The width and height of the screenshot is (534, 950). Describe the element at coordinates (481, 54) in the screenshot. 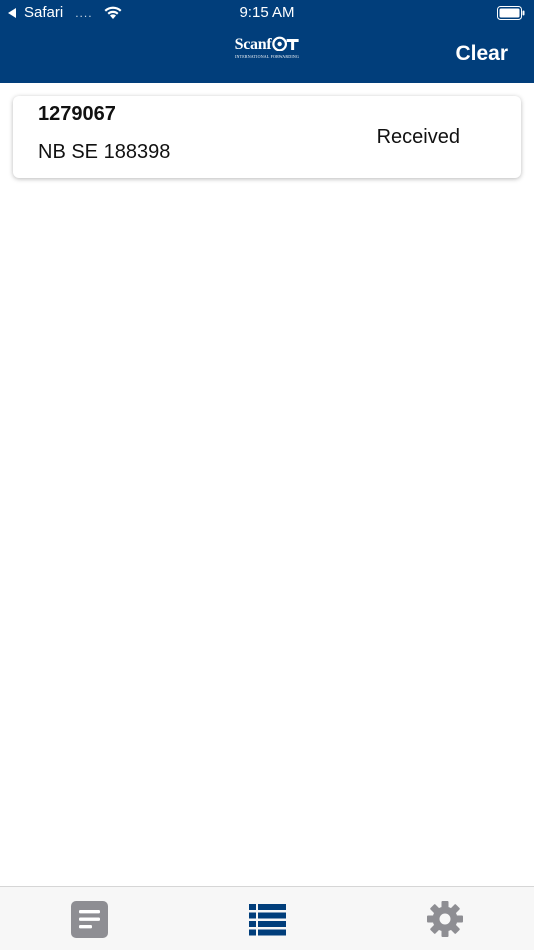

I see `clear-button: Clear` at that location.